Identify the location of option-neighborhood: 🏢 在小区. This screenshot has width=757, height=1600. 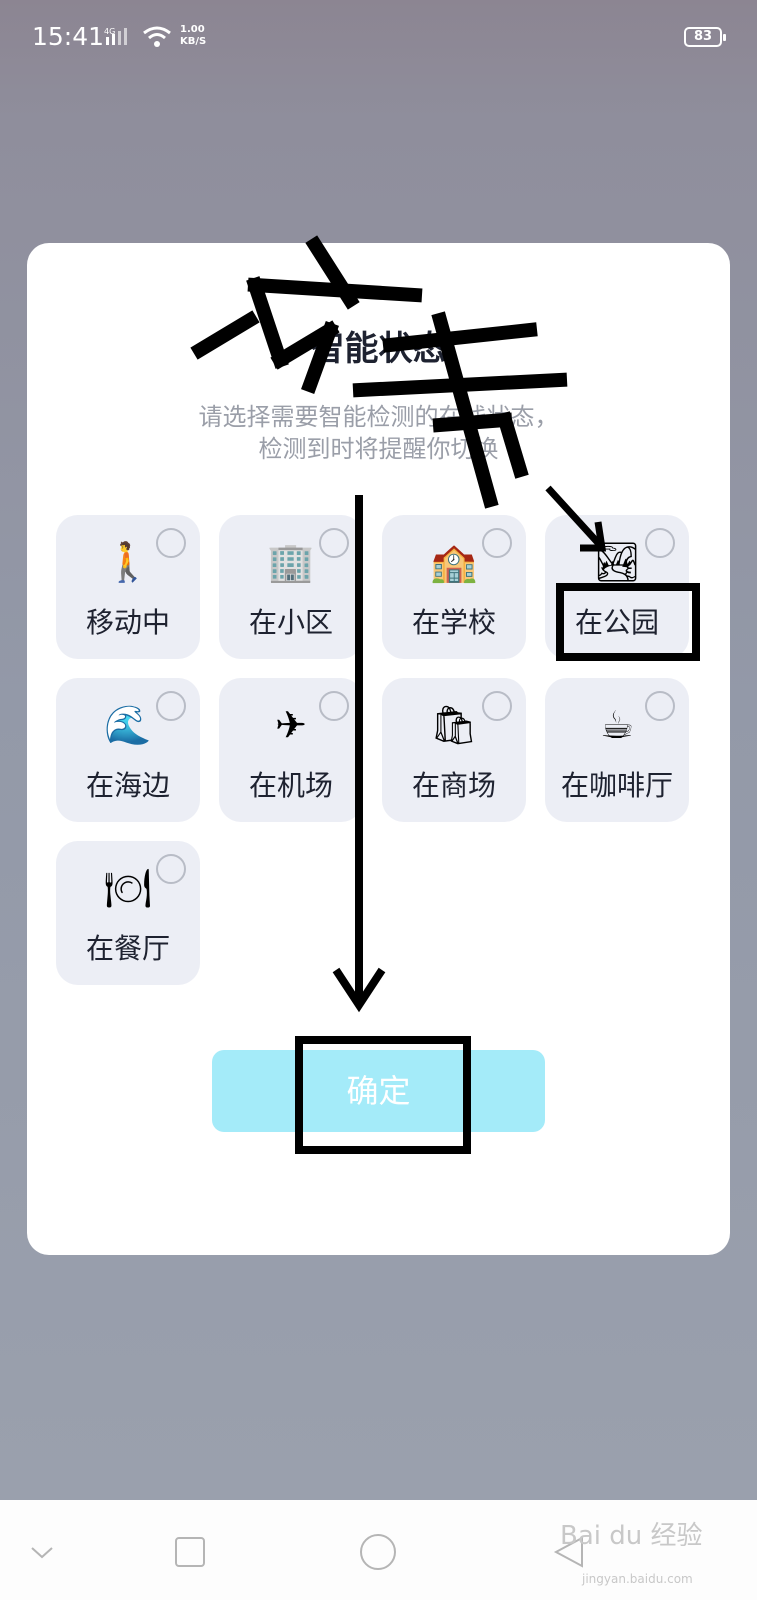
(291, 587).